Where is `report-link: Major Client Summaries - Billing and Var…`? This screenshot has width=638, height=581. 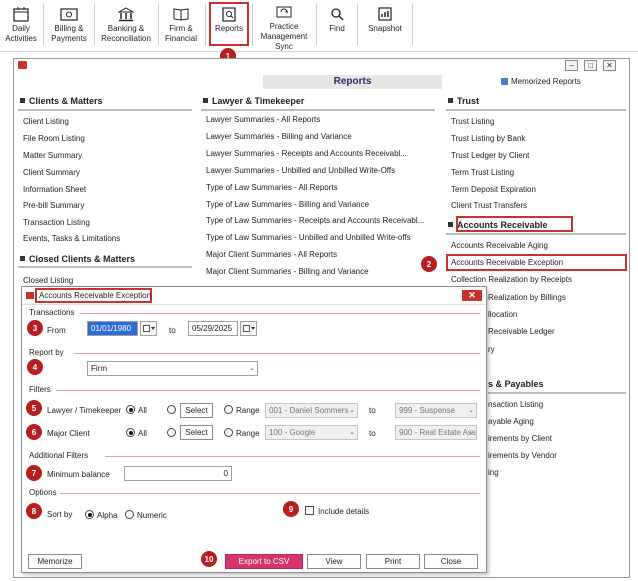
report-link: Major Client Summaries - Billing and Var… is located at coordinates (287, 271).